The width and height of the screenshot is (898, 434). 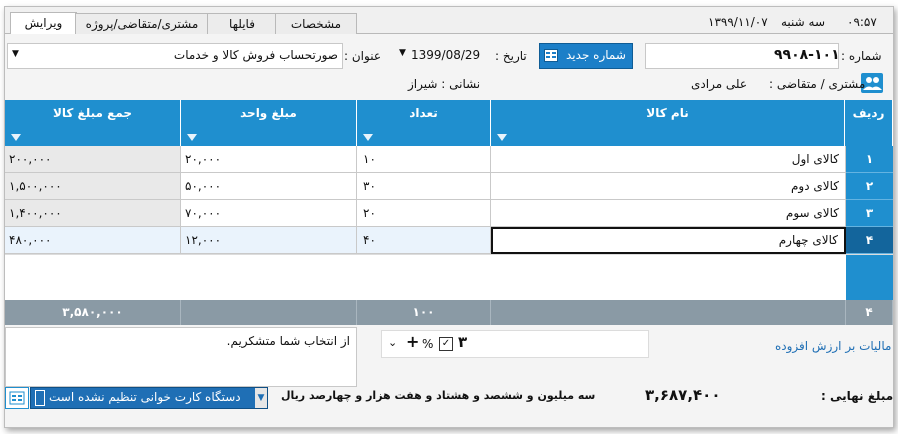 What do you see at coordinates (869, 123) in the screenshot?
I see `column-header-row: ردیف` at bounding box center [869, 123].